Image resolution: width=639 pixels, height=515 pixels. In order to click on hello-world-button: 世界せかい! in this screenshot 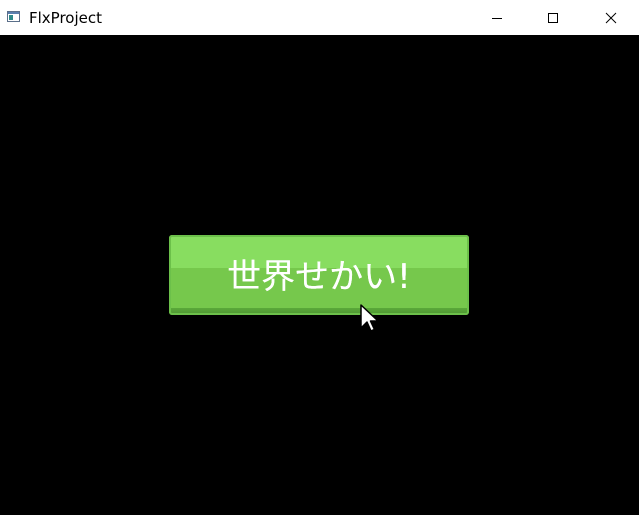, I will do `click(319, 275)`.